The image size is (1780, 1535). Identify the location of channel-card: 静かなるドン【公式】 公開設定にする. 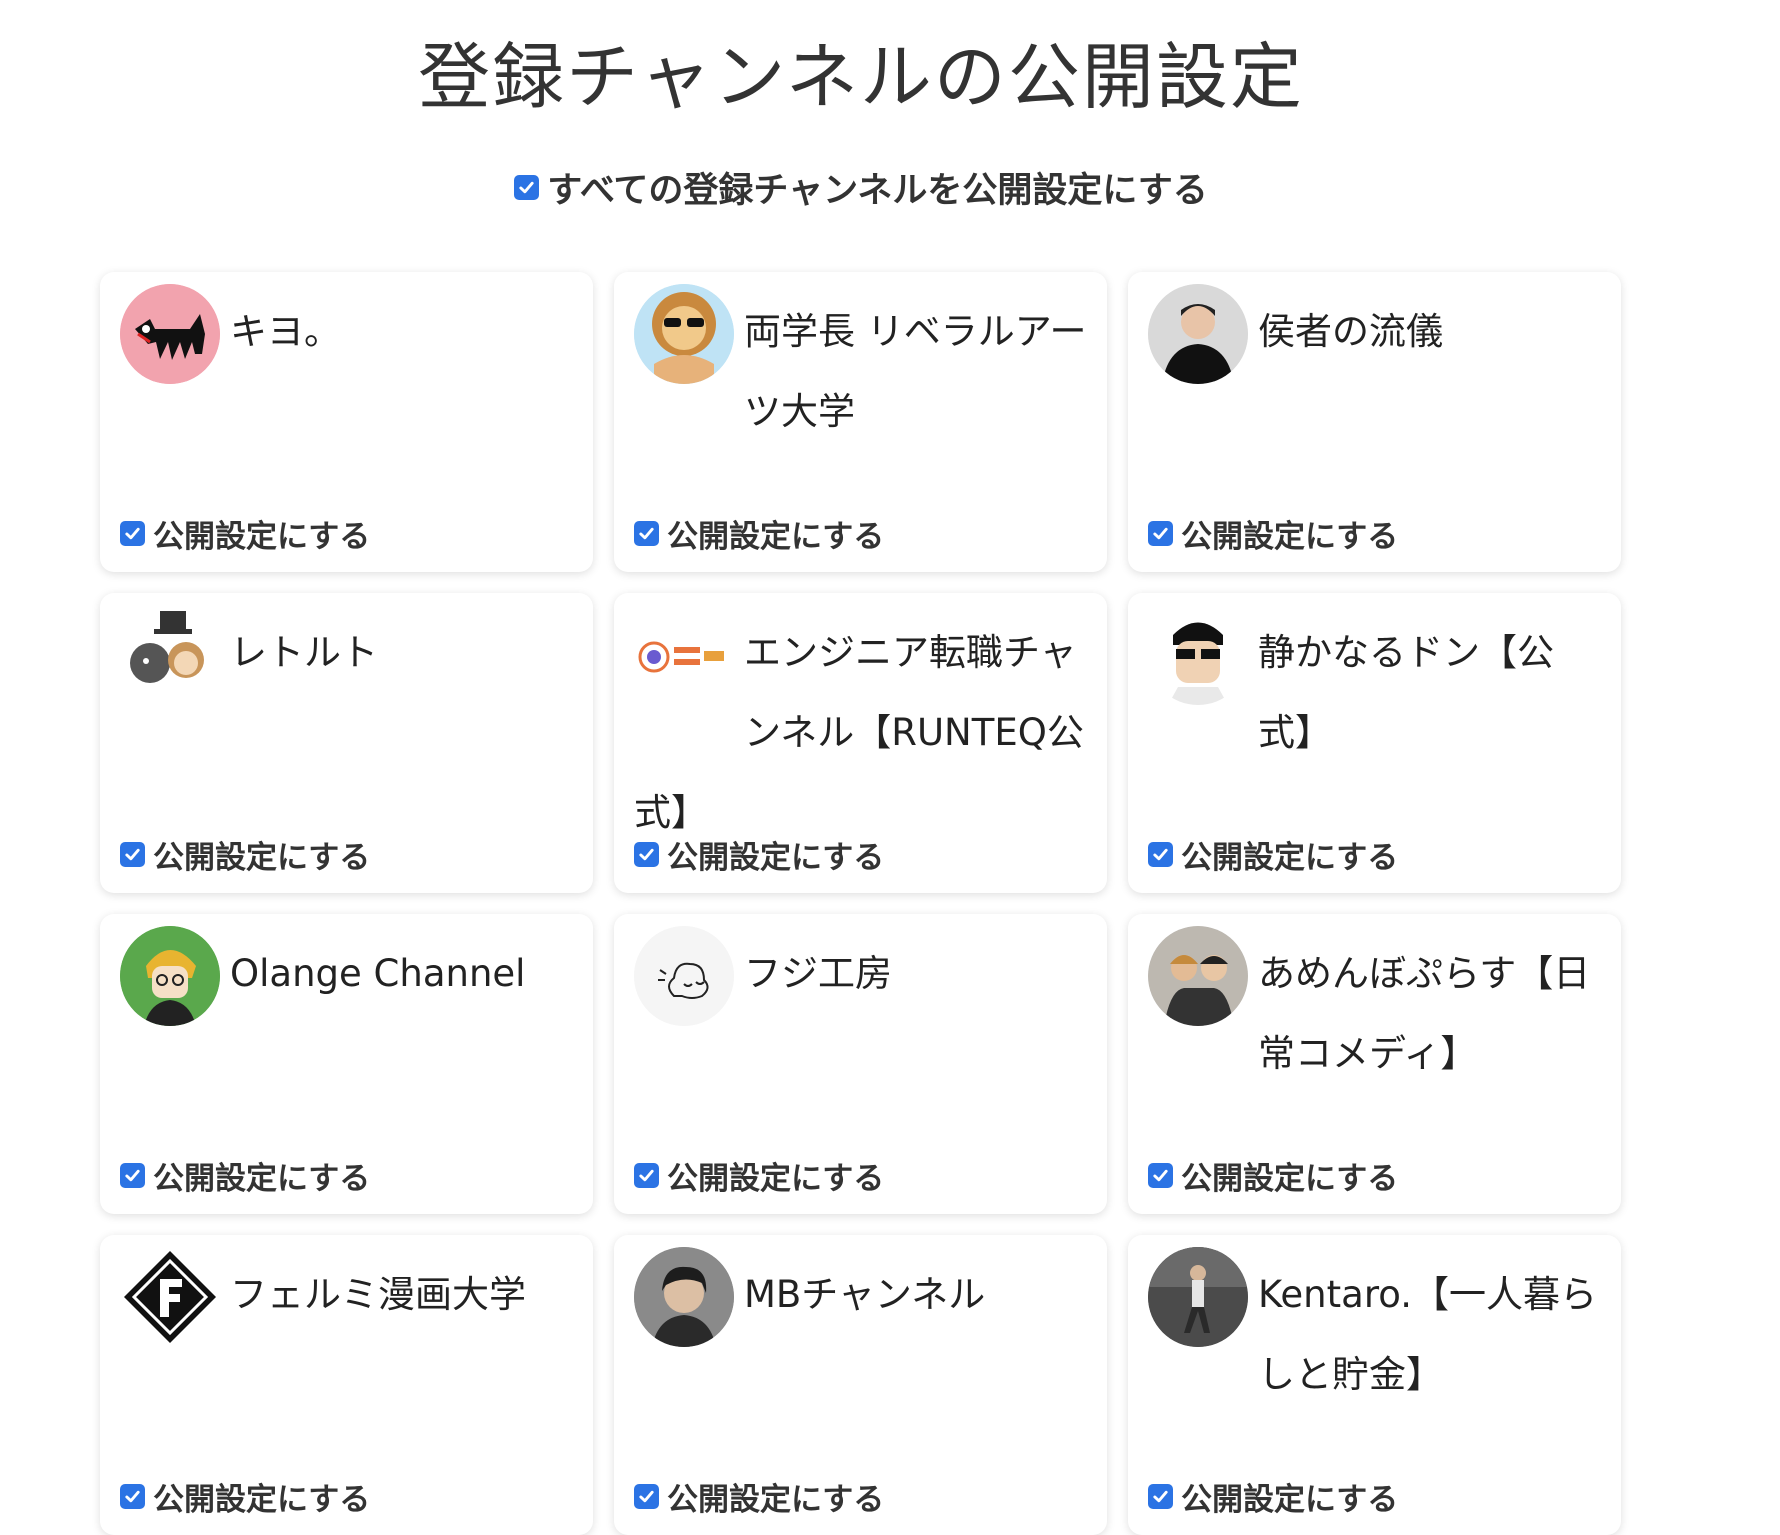
(1374, 743).